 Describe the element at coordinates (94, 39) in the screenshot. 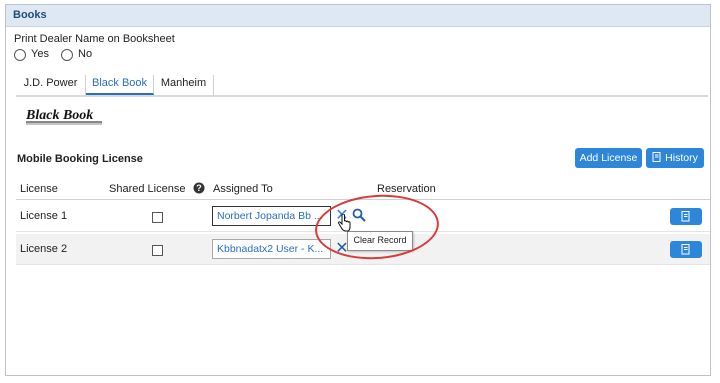

I see `print-dealer-label: Print Dealer Name on Booksheet` at that location.